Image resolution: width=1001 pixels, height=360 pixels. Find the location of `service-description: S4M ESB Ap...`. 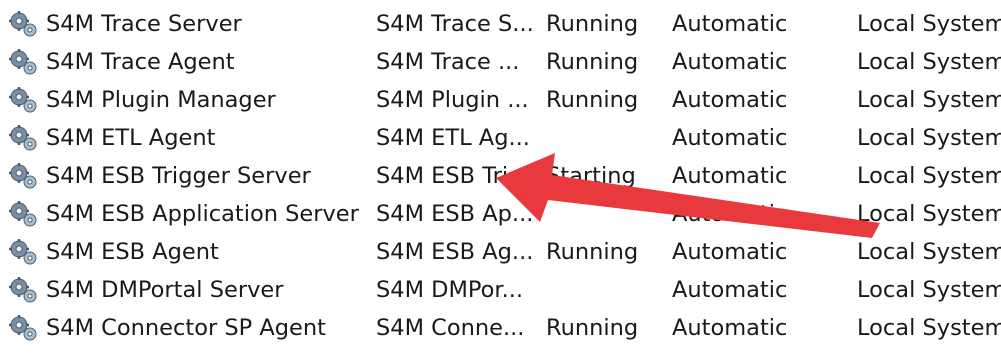

service-description: S4M ESB Ap... is located at coordinates (455, 214).